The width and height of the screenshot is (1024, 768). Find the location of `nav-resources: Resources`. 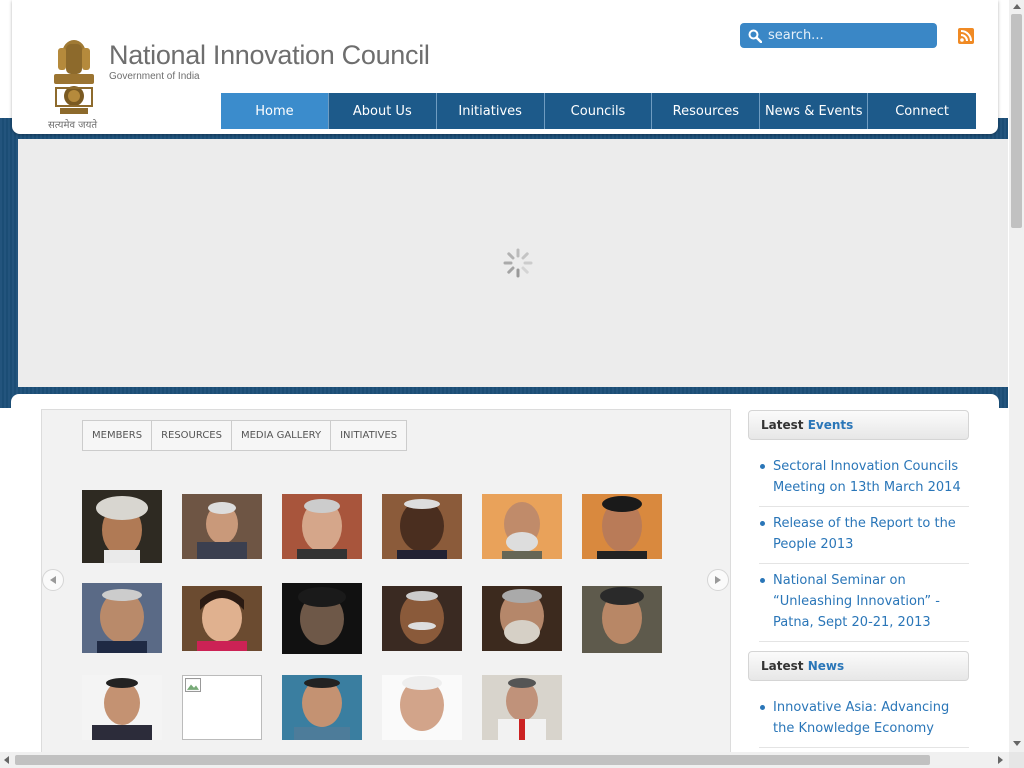

nav-resources: Resources is located at coordinates (706, 111).